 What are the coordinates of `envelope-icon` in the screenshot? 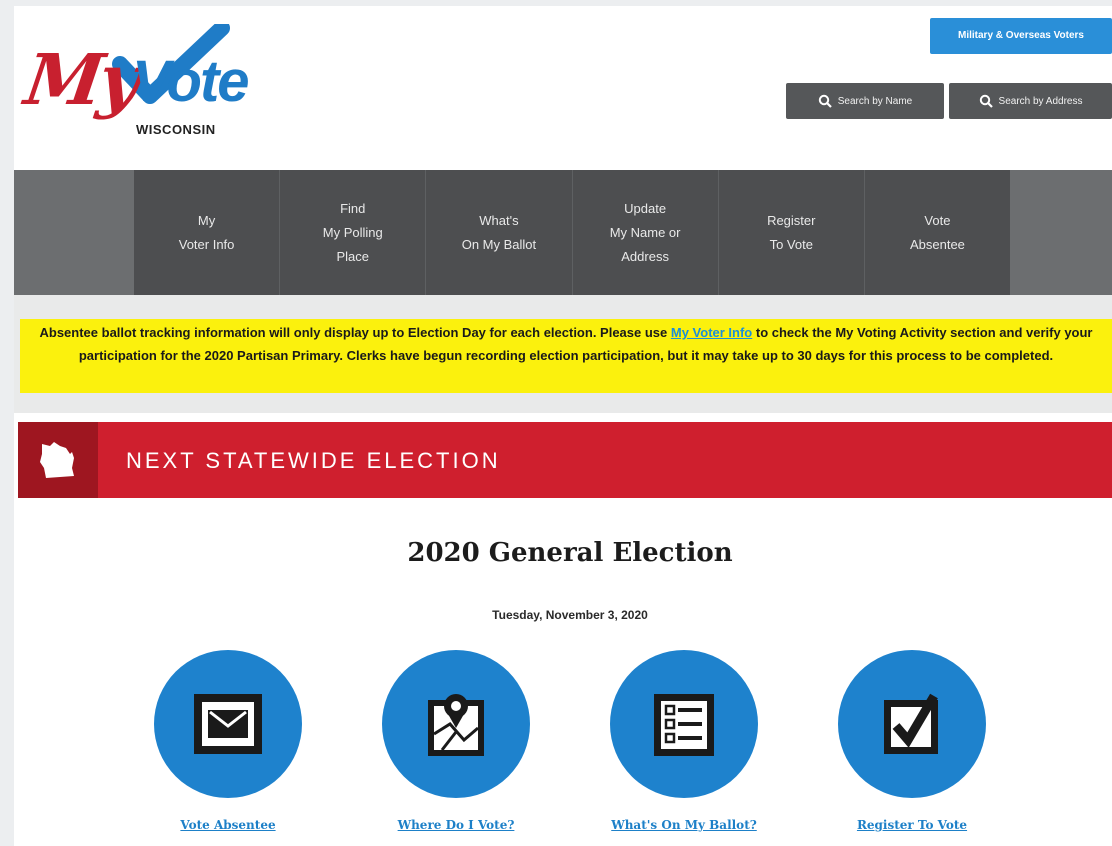 It's located at (228, 724).